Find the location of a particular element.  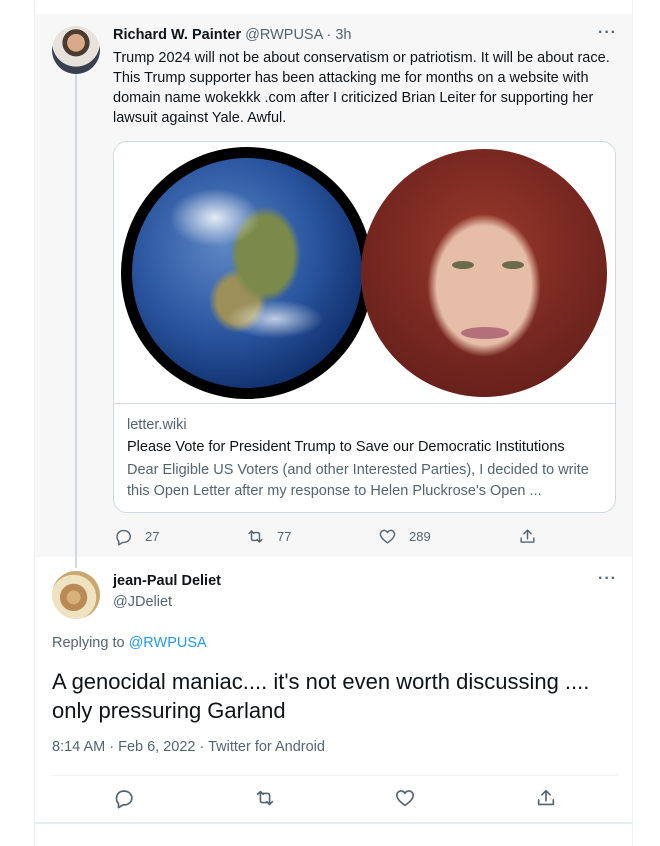

parent-tweet-header: Richard W. Painter @RWPUSA · 3h is located at coordinates (232, 35).